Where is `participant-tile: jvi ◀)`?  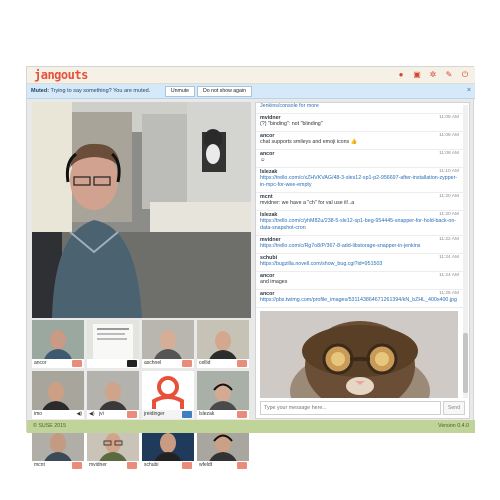
participant-tile: jvi ◀) is located at coordinates (113, 395).